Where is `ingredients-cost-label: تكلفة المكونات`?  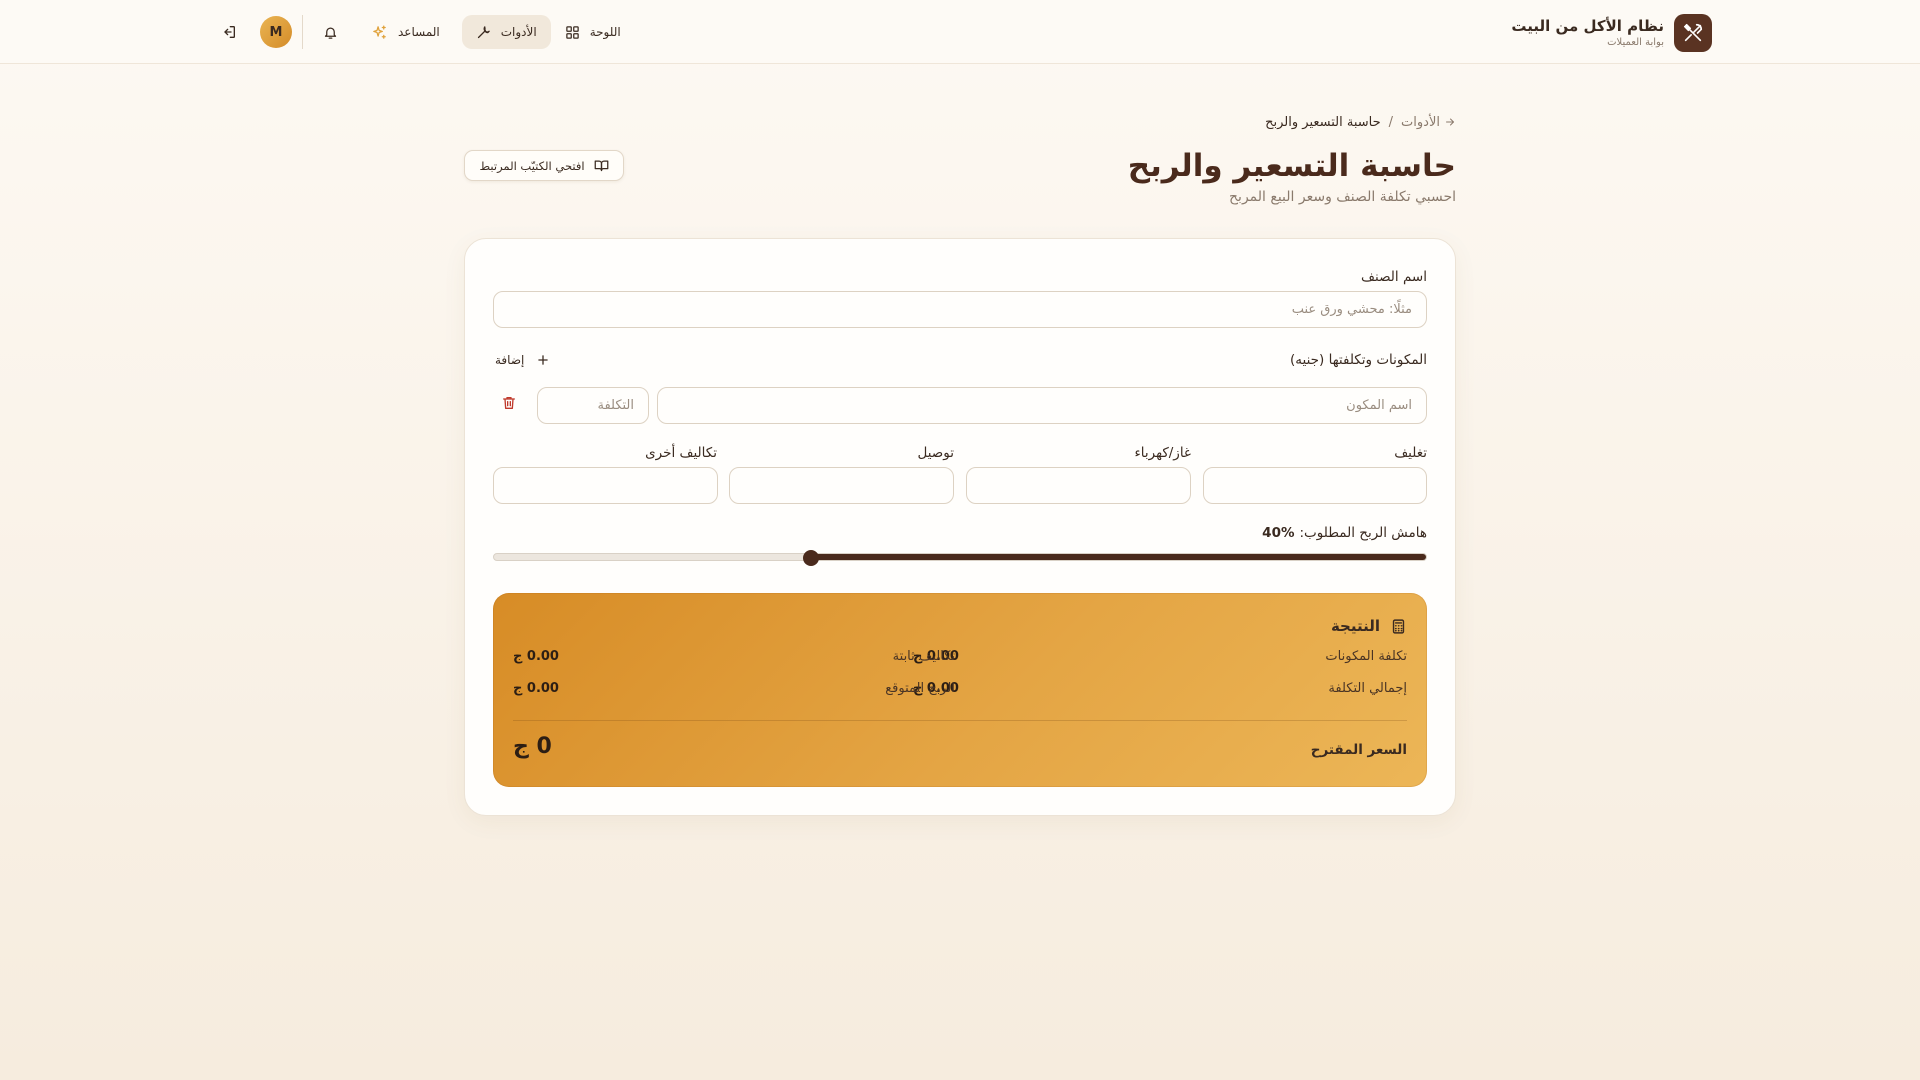
ingredients-cost-label: تكلفة المكونات is located at coordinates (1366, 656).